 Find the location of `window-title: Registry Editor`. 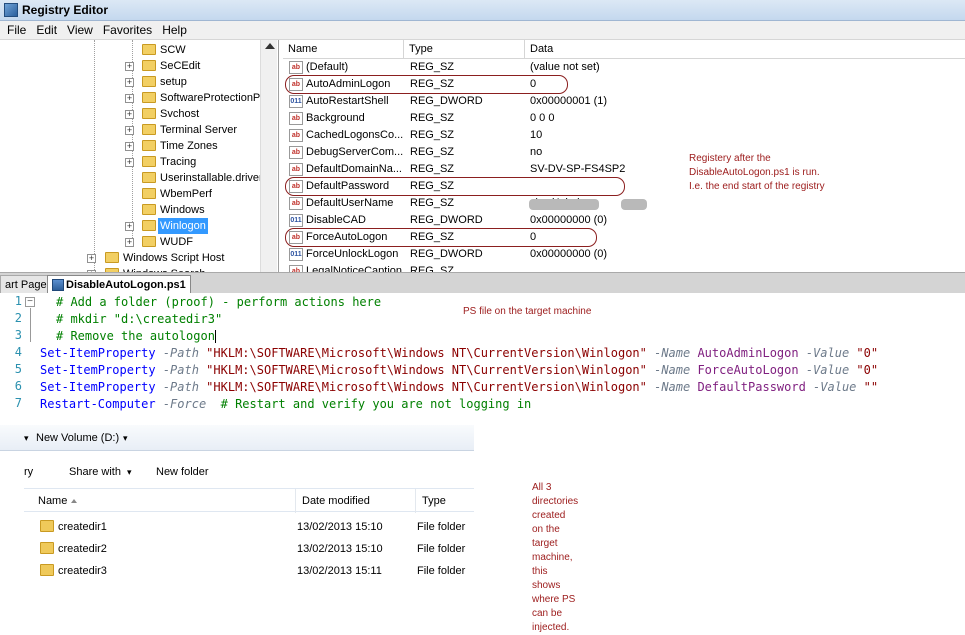

window-title: Registry Editor is located at coordinates (65, 10).